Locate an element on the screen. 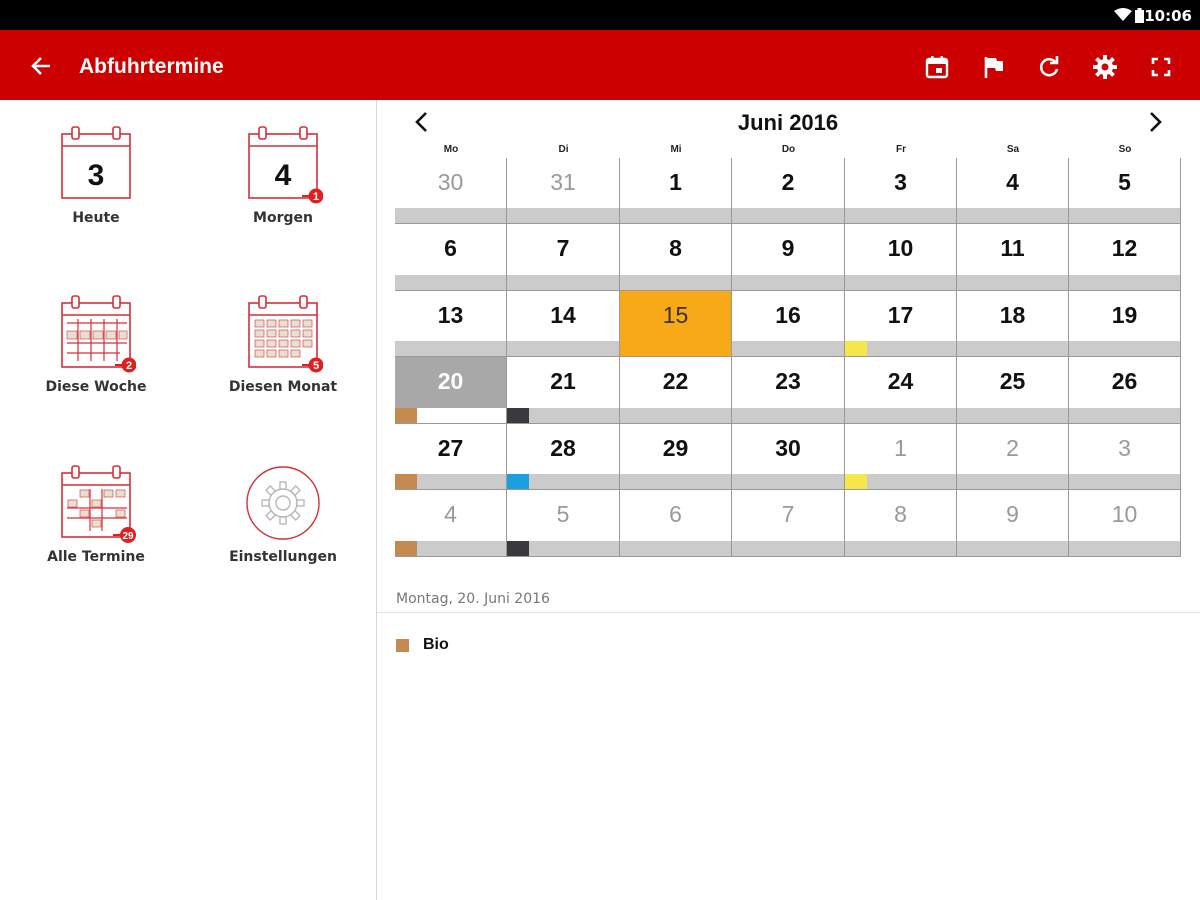 The width and height of the screenshot is (1200, 900). day-number: 3 is located at coordinates (1124, 448).